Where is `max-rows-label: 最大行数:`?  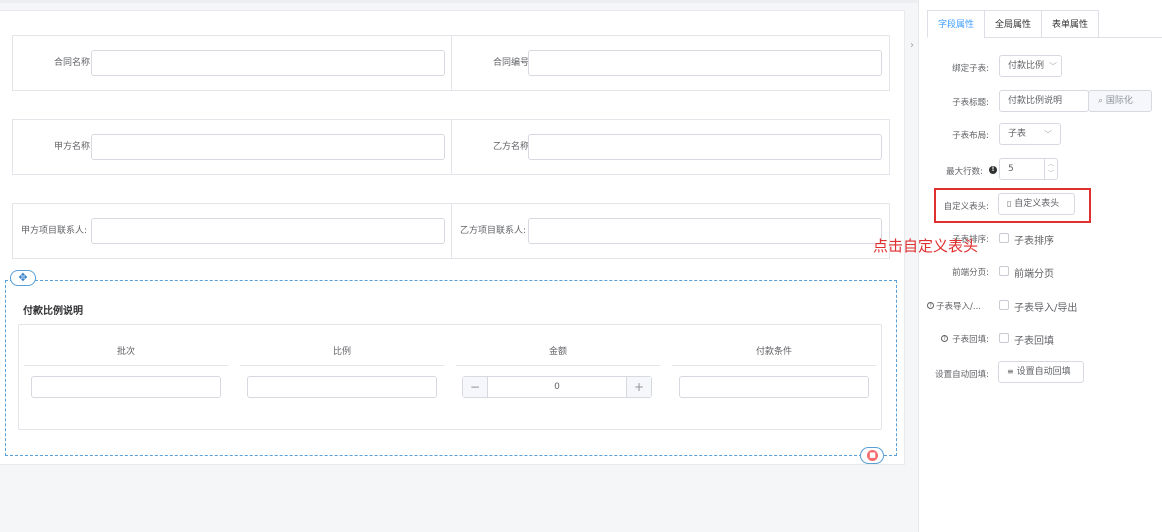 max-rows-label: 最大行数: is located at coordinates (964, 172).